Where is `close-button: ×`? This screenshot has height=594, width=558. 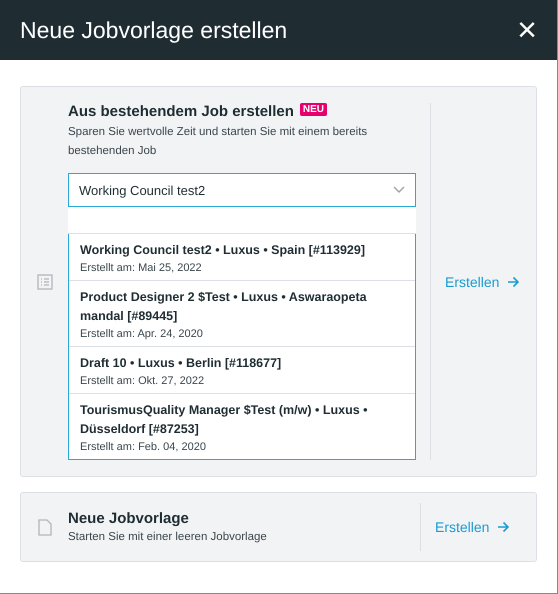
close-button: × is located at coordinates (527, 30).